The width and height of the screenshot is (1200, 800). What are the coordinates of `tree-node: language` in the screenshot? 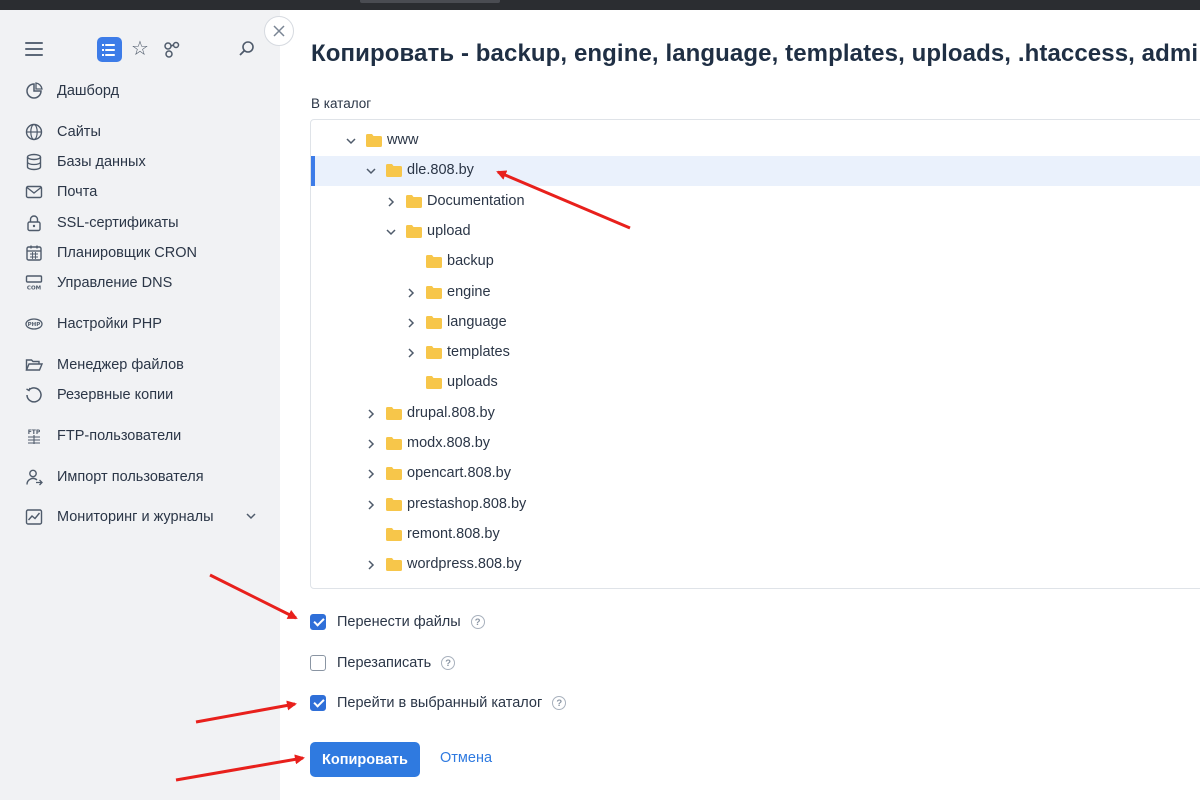 It's located at (755, 323).